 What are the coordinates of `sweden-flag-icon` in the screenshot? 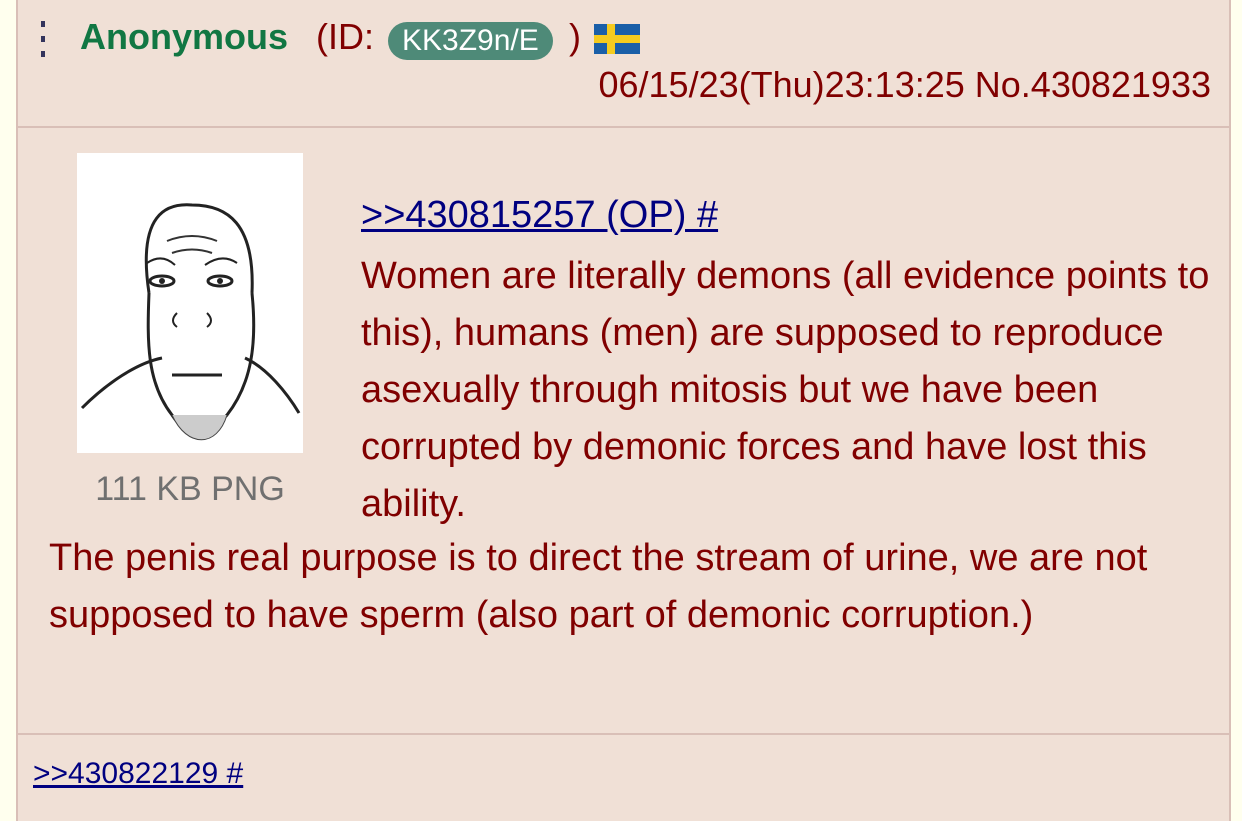 It's located at (617, 39).